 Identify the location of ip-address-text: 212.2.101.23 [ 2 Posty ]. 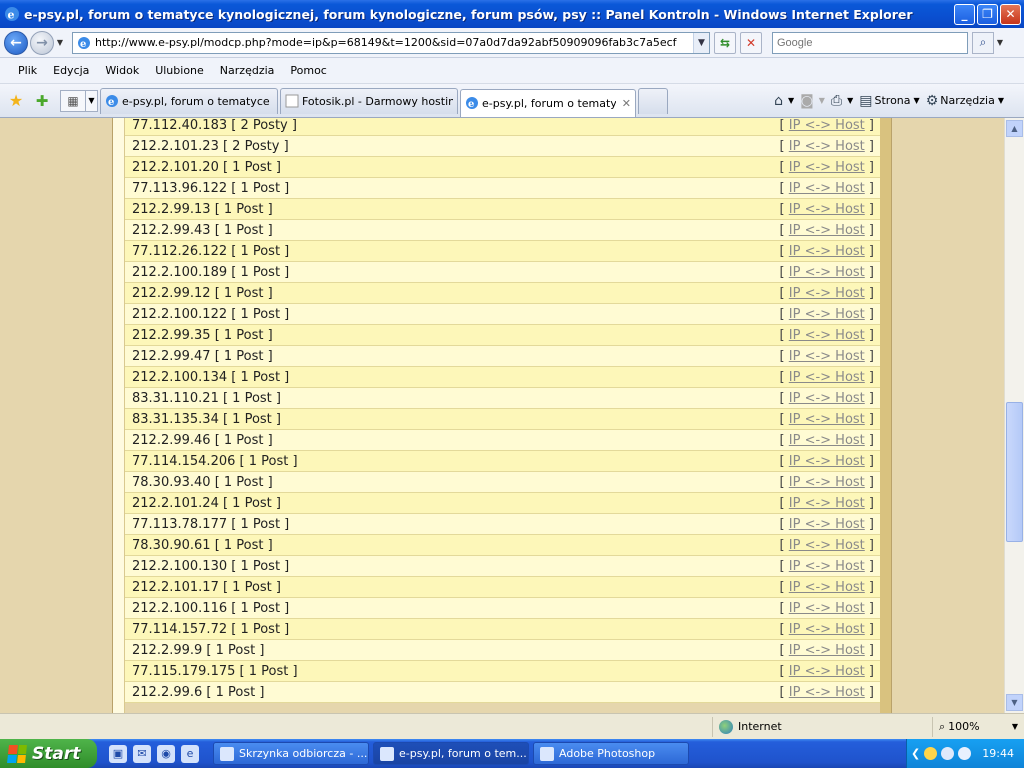
(210, 146).